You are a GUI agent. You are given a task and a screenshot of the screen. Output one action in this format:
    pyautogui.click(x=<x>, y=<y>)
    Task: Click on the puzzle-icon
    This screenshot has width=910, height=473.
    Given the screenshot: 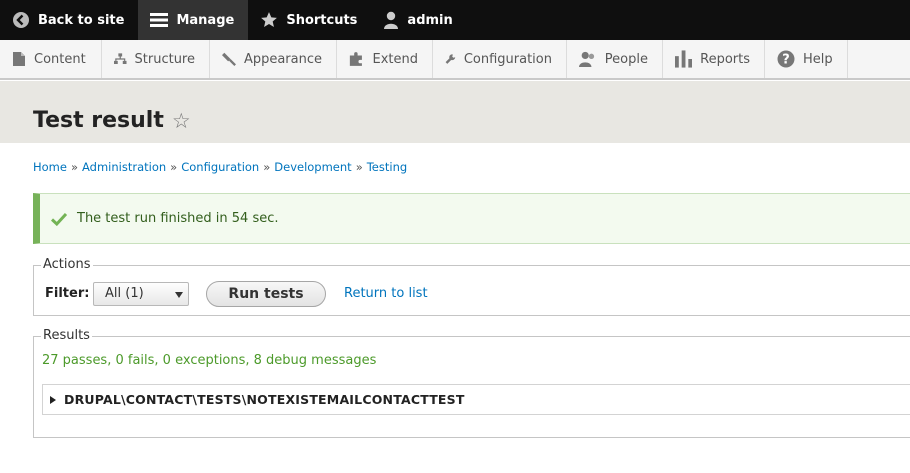 What is the action you would take?
    pyautogui.click(x=355, y=59)
    